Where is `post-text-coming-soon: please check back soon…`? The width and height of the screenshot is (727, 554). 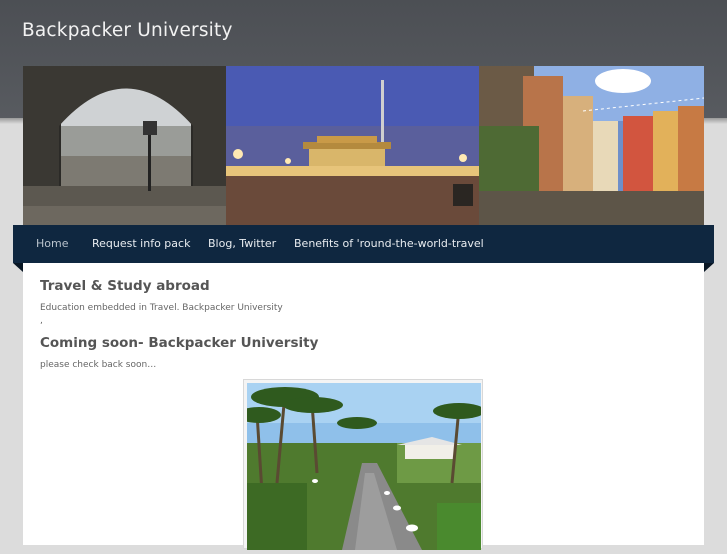 post-text-coming-soon: please check back soon… is located at coordinates (98, 365).